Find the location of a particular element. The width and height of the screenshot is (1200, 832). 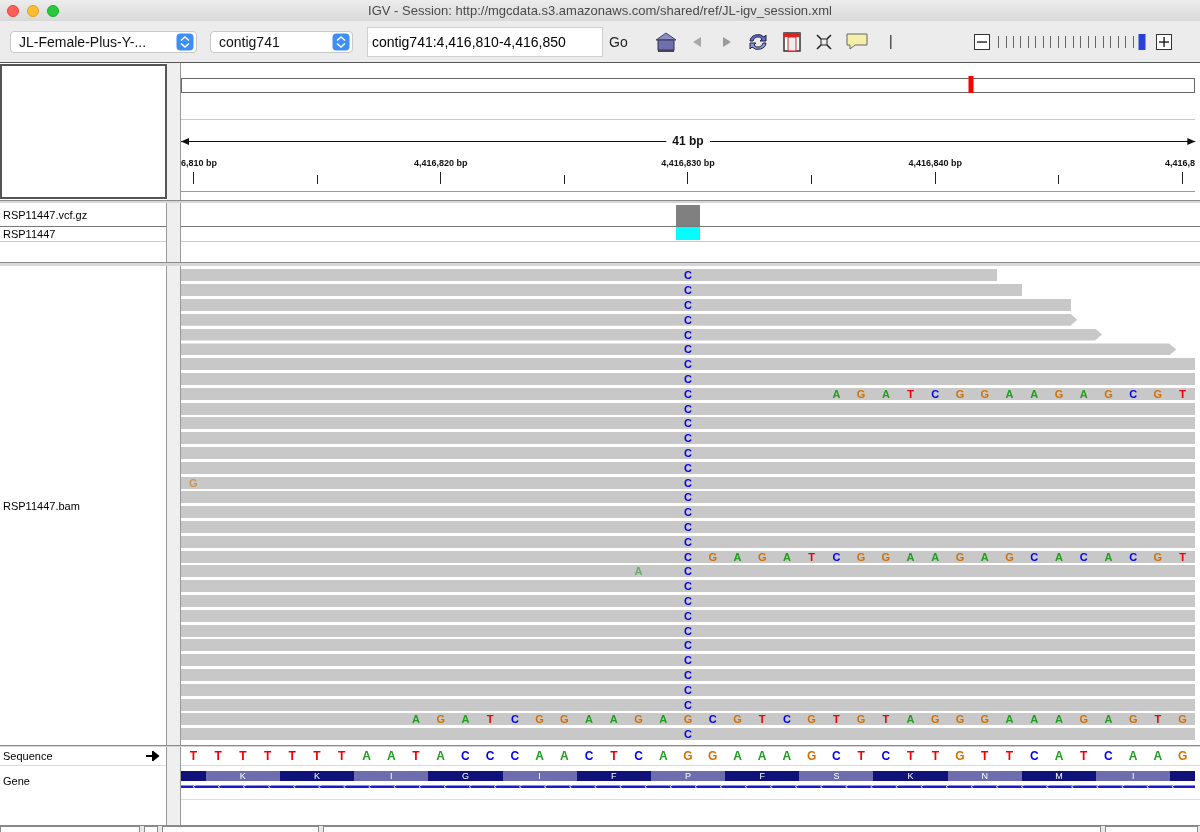

ruler-label: 4,416,8 is located at coordinates (1179, 163).